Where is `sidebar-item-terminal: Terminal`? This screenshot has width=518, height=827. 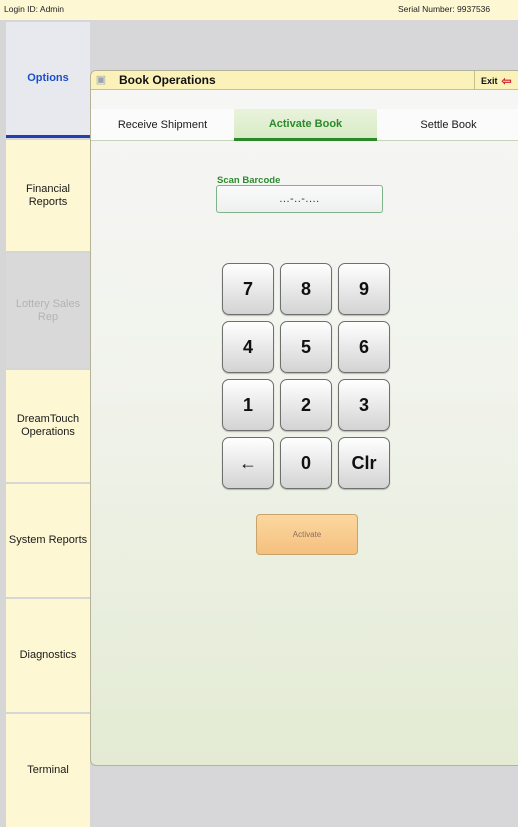
sidebar-item-terminal: Terminal is located at coordinates (48, 770).